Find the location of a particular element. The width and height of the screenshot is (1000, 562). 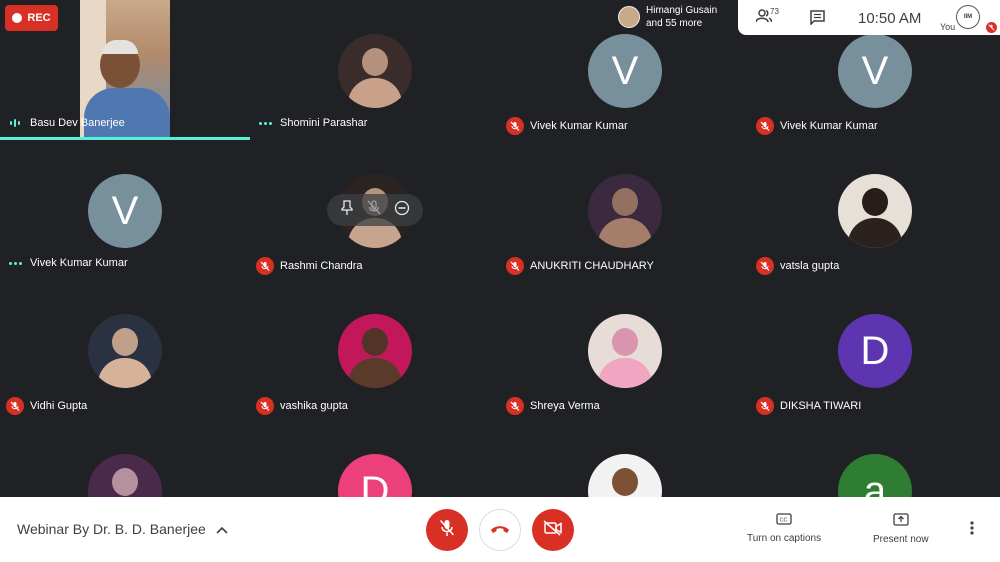

presenter-chip: Himangi Gusain and 55 more is located at coordinates (675, 17).